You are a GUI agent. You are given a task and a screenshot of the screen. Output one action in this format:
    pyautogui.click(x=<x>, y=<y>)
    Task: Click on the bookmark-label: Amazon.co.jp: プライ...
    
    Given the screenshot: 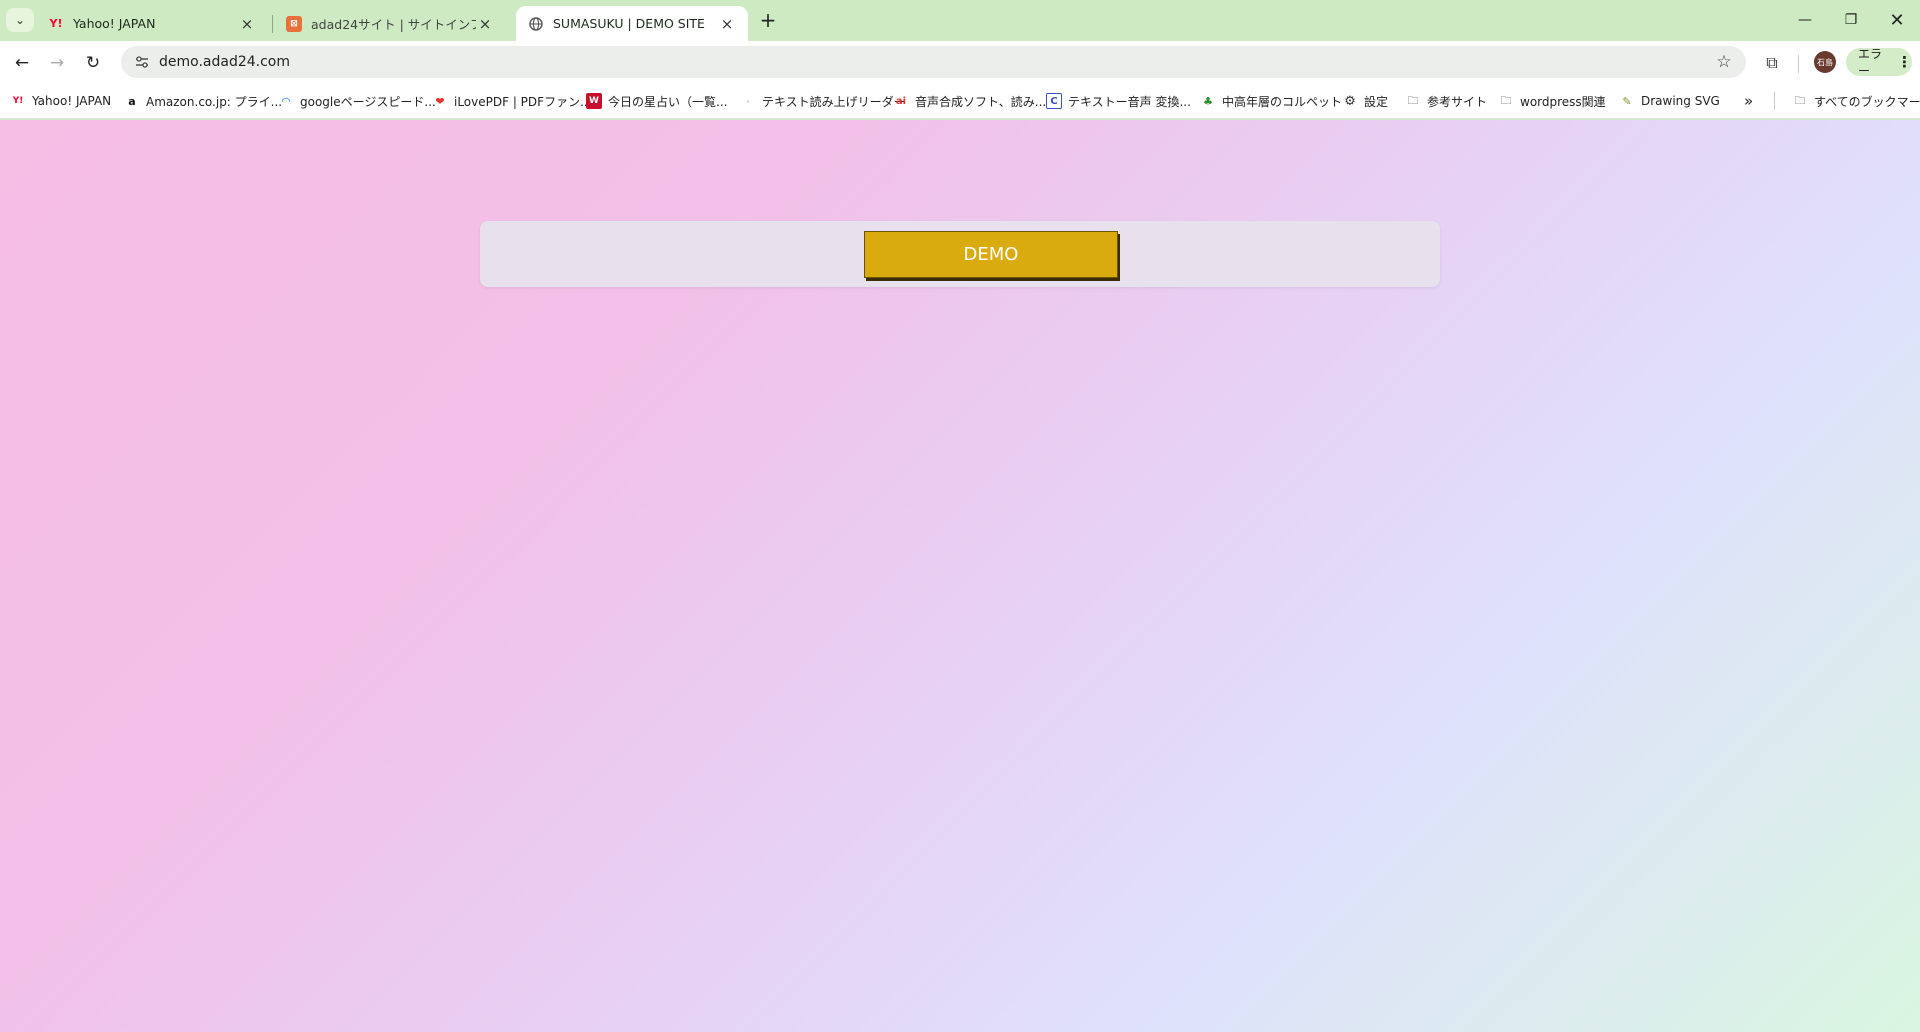 What is the action you would take?
    pyautogui.click(x=214, y=101)
    